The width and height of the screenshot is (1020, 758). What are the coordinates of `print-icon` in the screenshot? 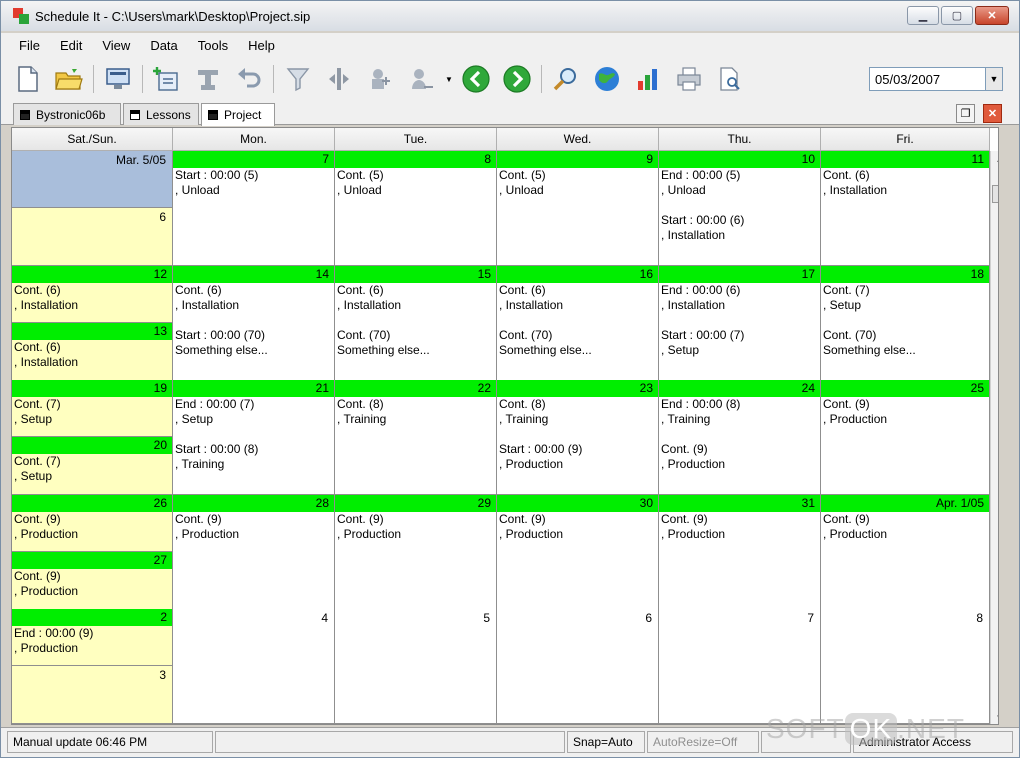 It's located at (689, 79).